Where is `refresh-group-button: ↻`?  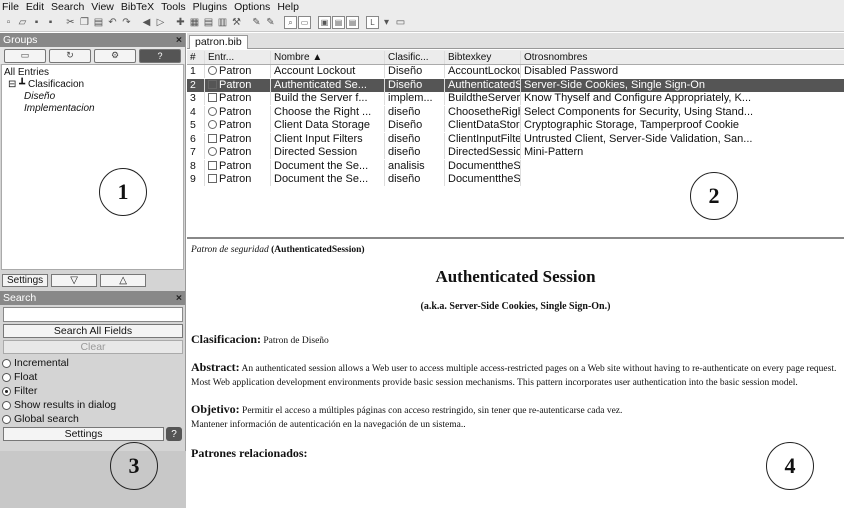
refresh-group-button: ↻ is located at coordinates (70, 55).